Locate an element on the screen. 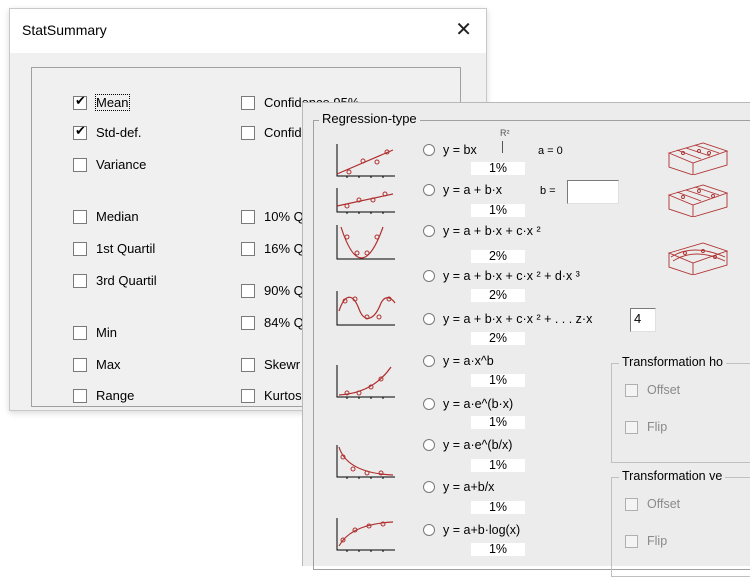 Image resolution: width=750 pixels, height=577 pixels. checkbox-h-offset: Offset is located at coordinates (652, 390).